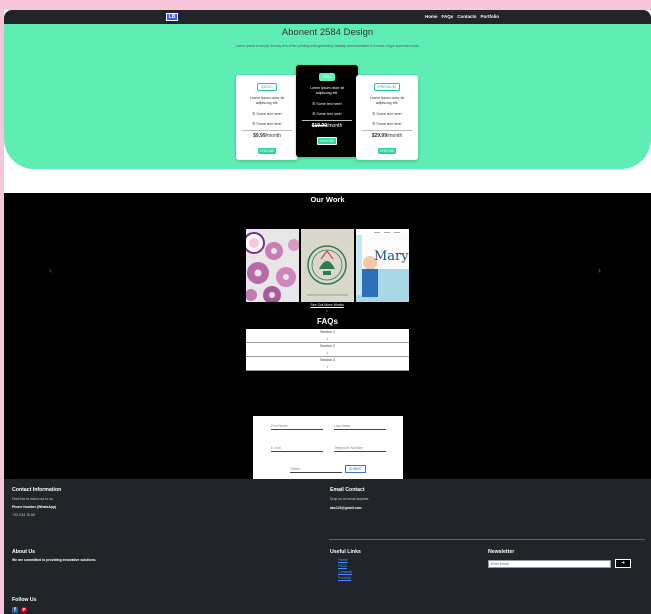 This screenshot has width=651, height=614. What do you see at coordinates (346, 508) in the screenshot?
I see `email-value: abc123@gmail.com` at bounding box center [346, 508].